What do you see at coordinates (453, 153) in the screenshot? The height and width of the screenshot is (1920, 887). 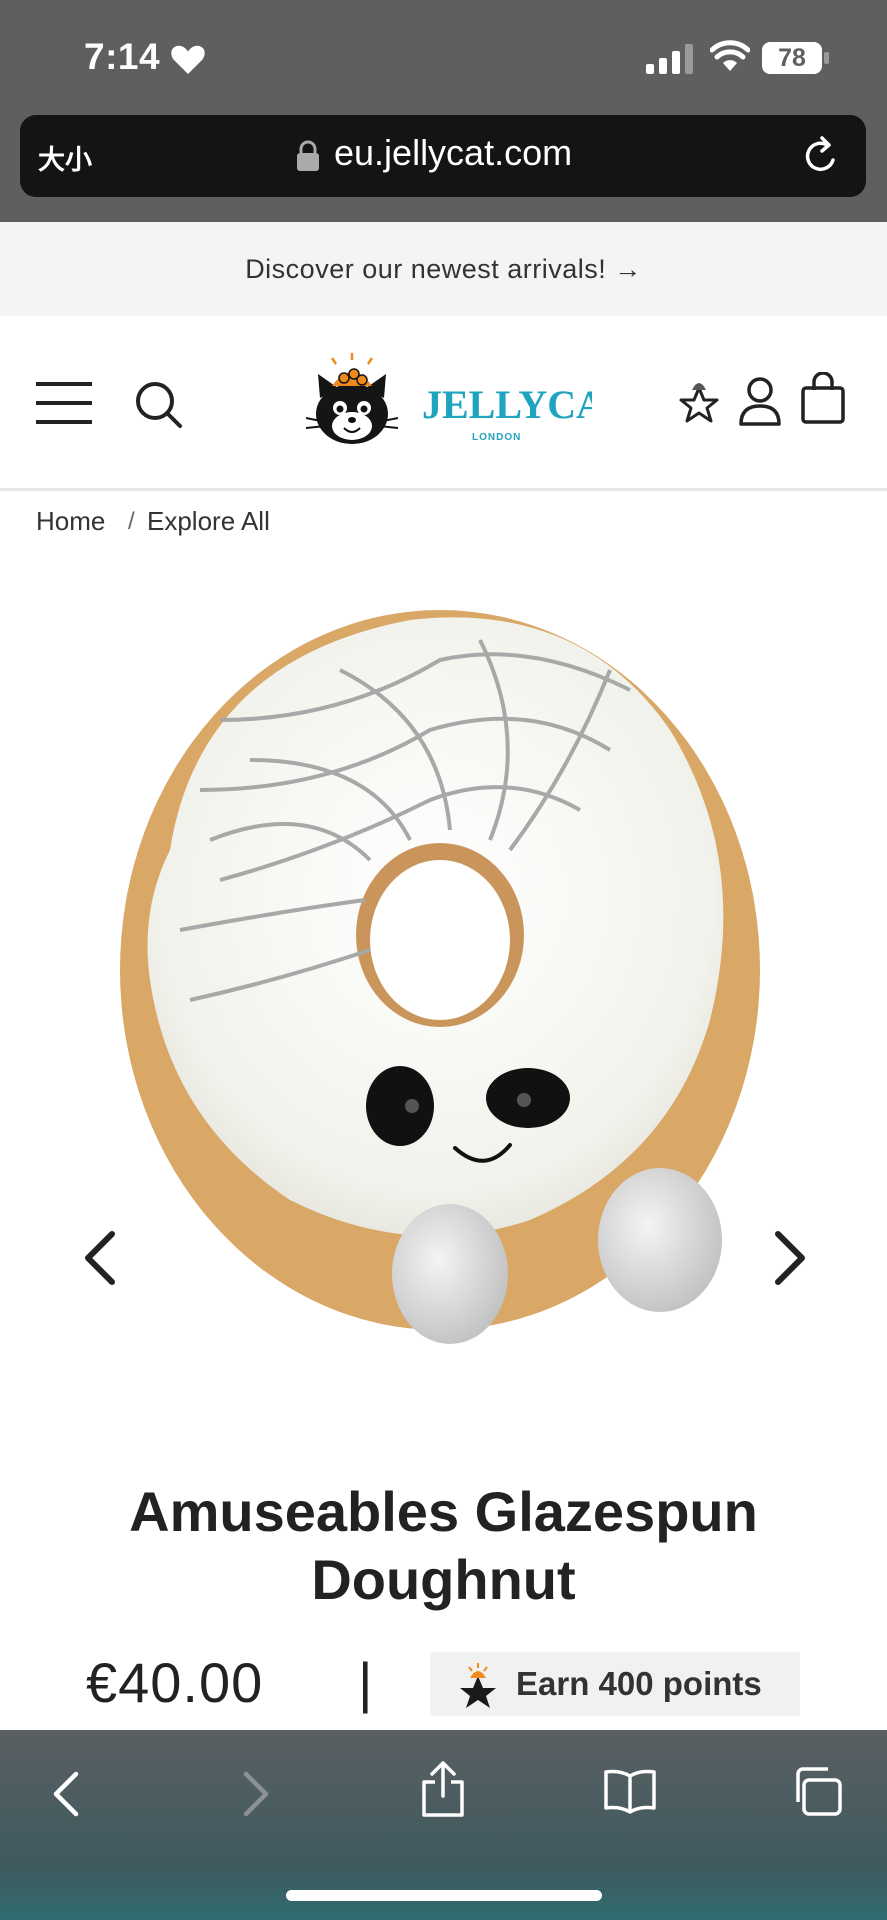 I see `url-text: eu.jellycat.com` at bounding box center [453, 153].